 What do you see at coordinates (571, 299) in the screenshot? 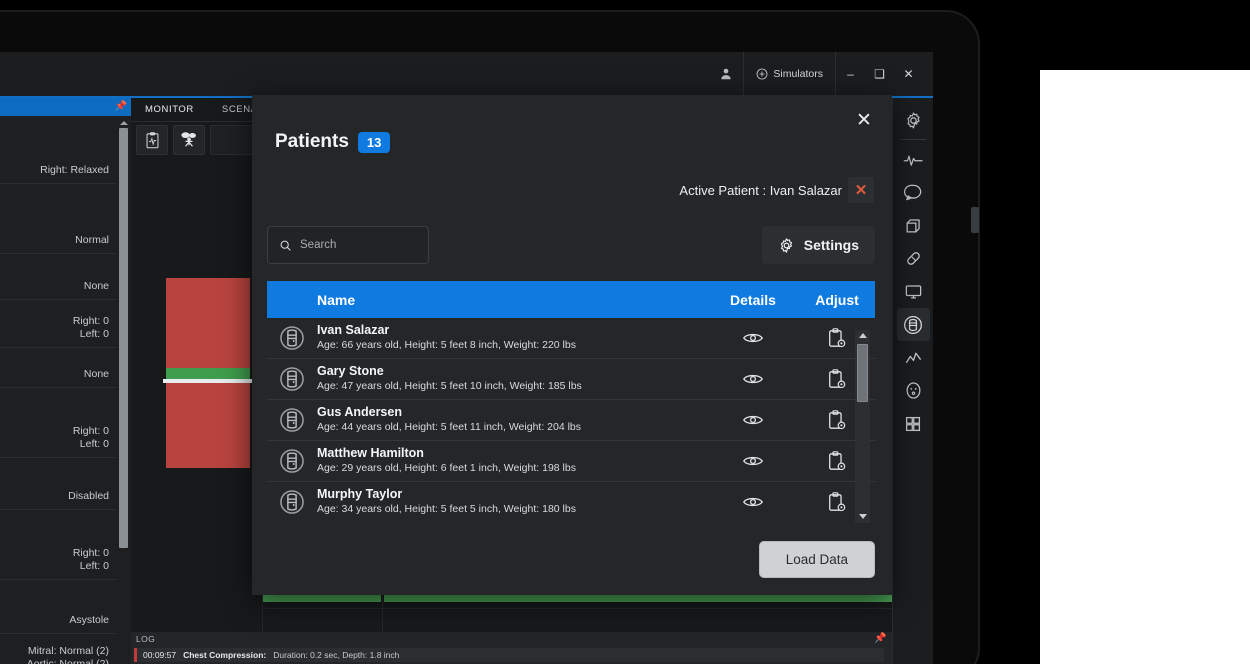
I see `patients-table-header: Name Details Adjust` at bounding box center [571, 299].